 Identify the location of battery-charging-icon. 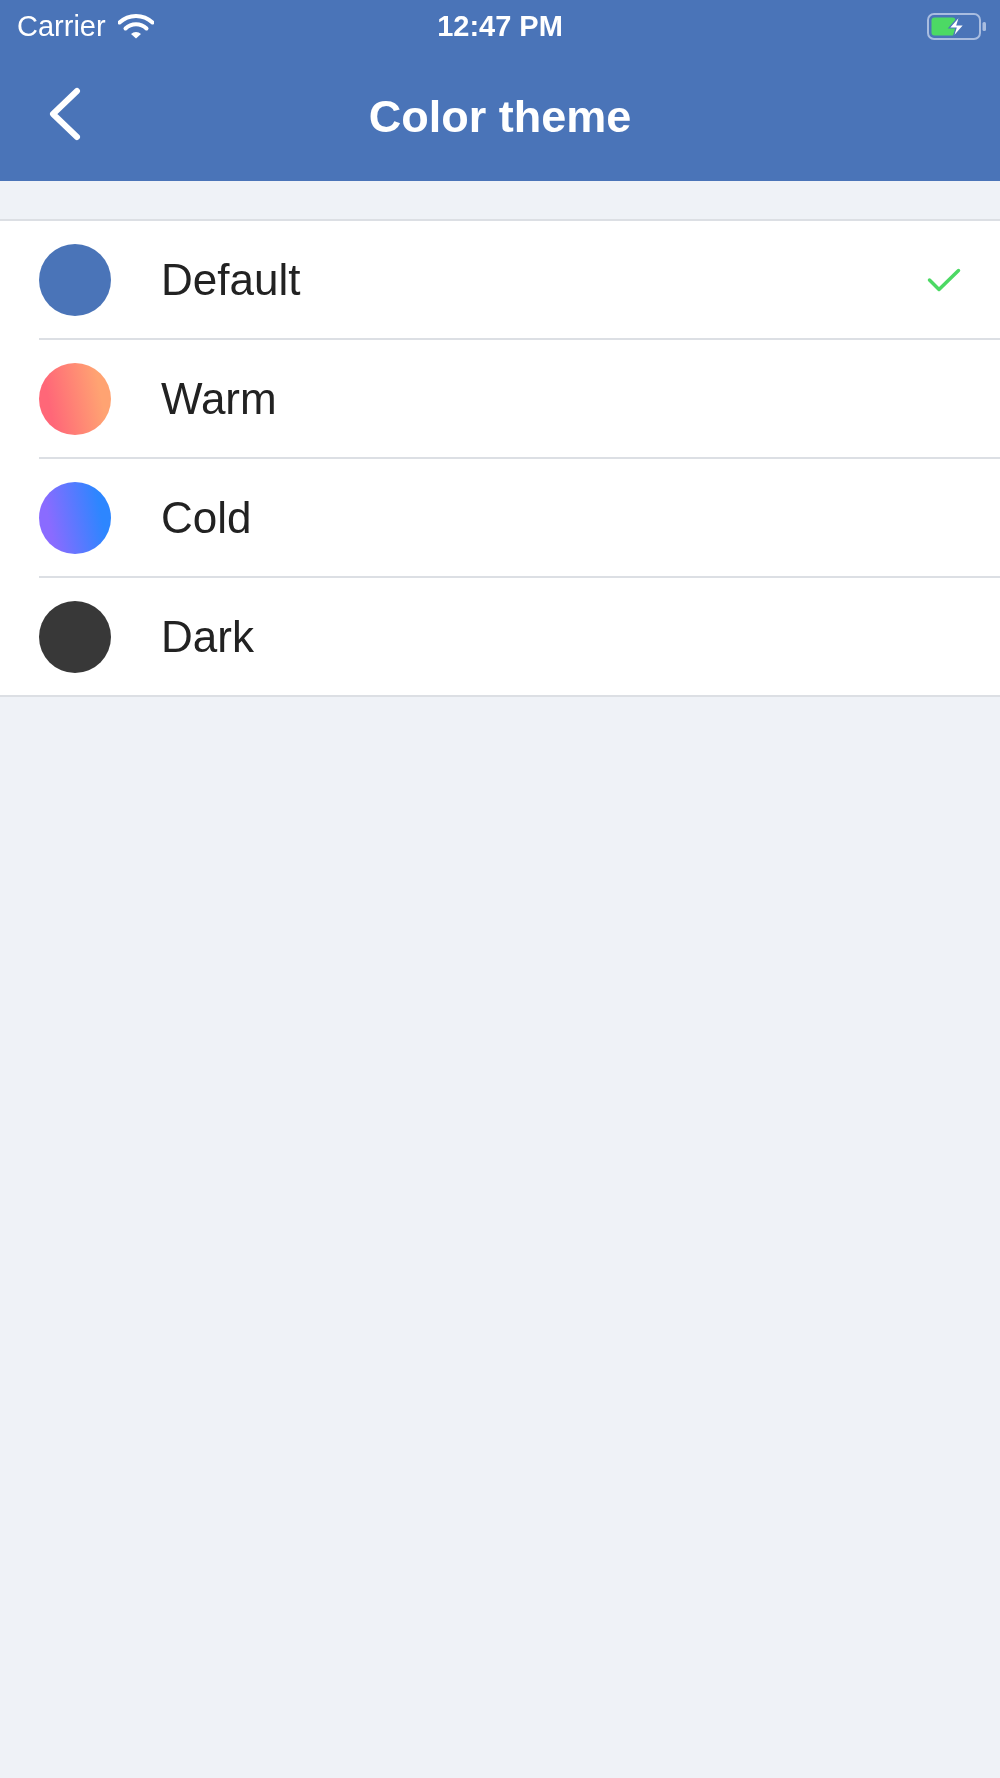
(957, 26).